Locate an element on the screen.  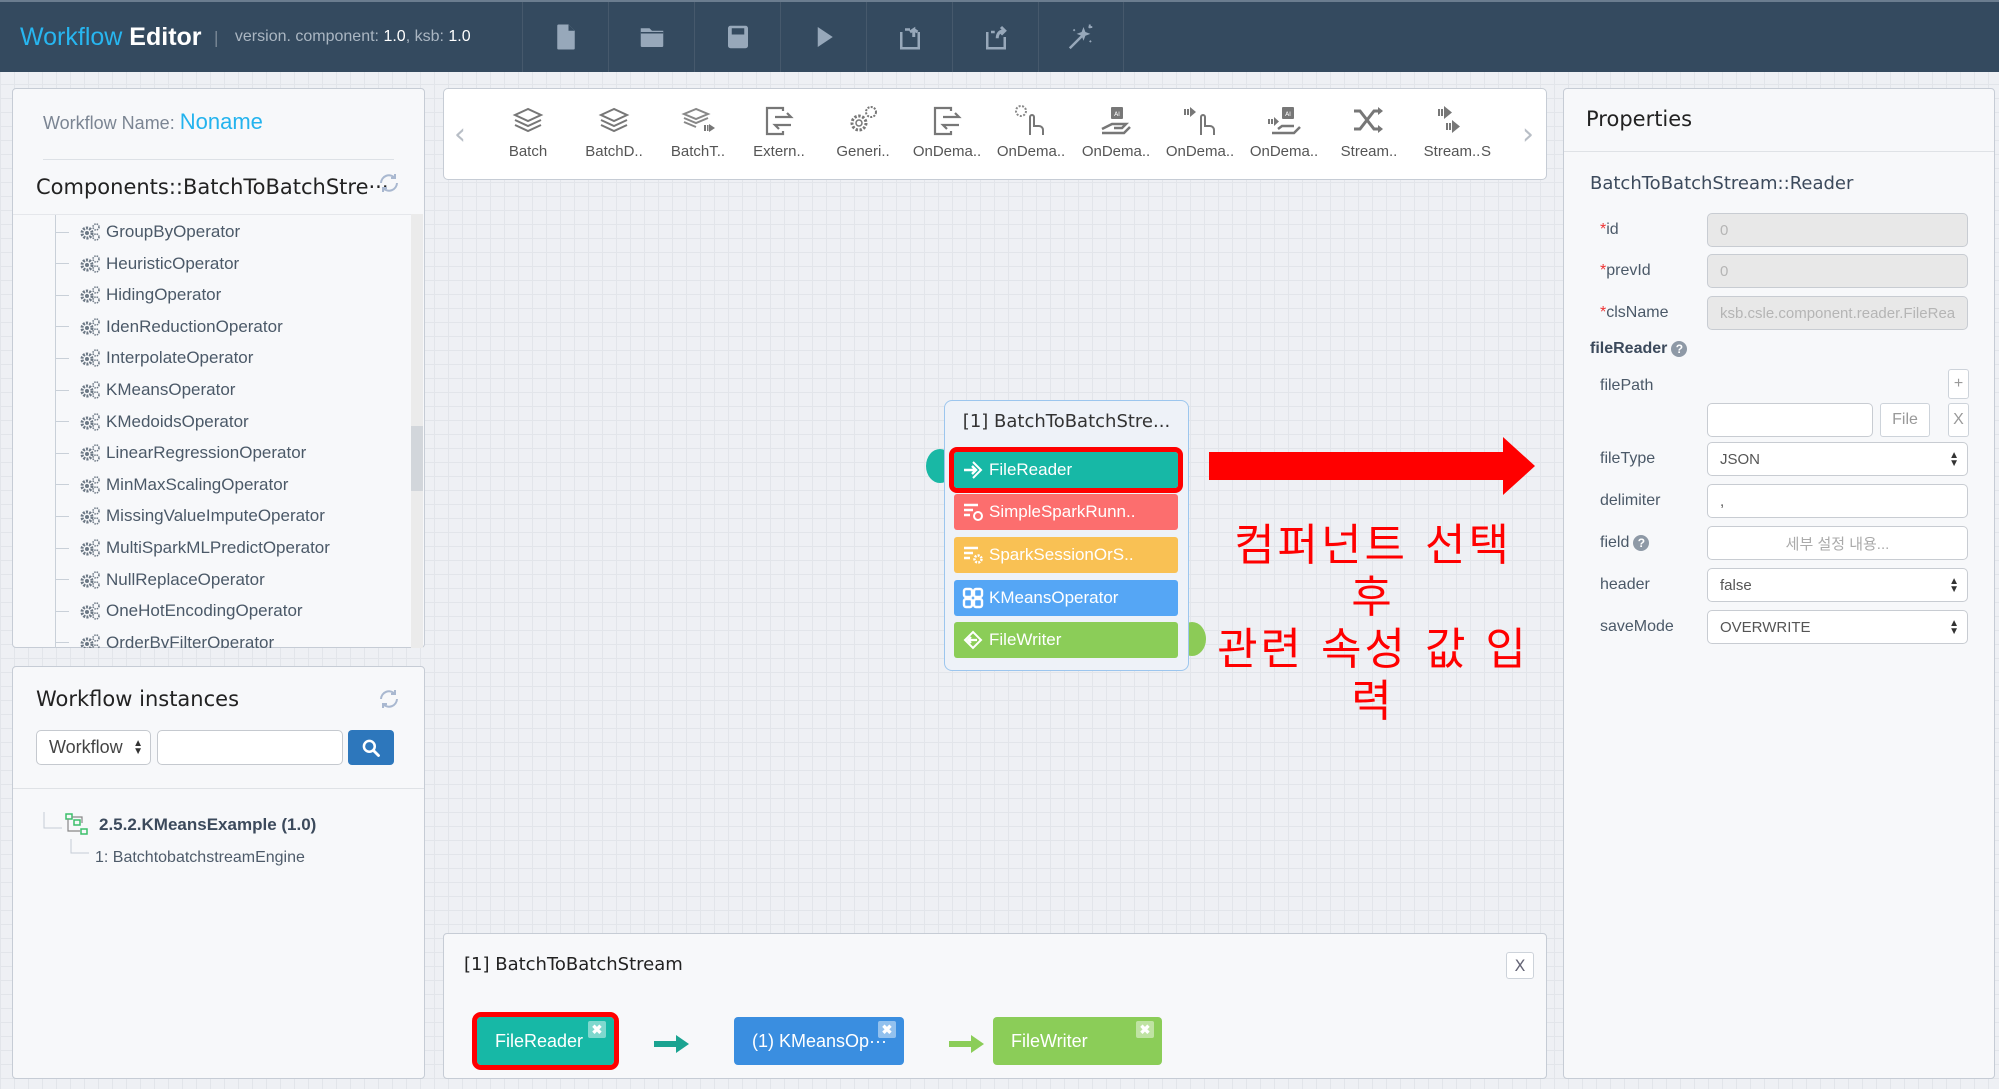
node-component-filereader: FileReader is located at coordinates (1066, 470).